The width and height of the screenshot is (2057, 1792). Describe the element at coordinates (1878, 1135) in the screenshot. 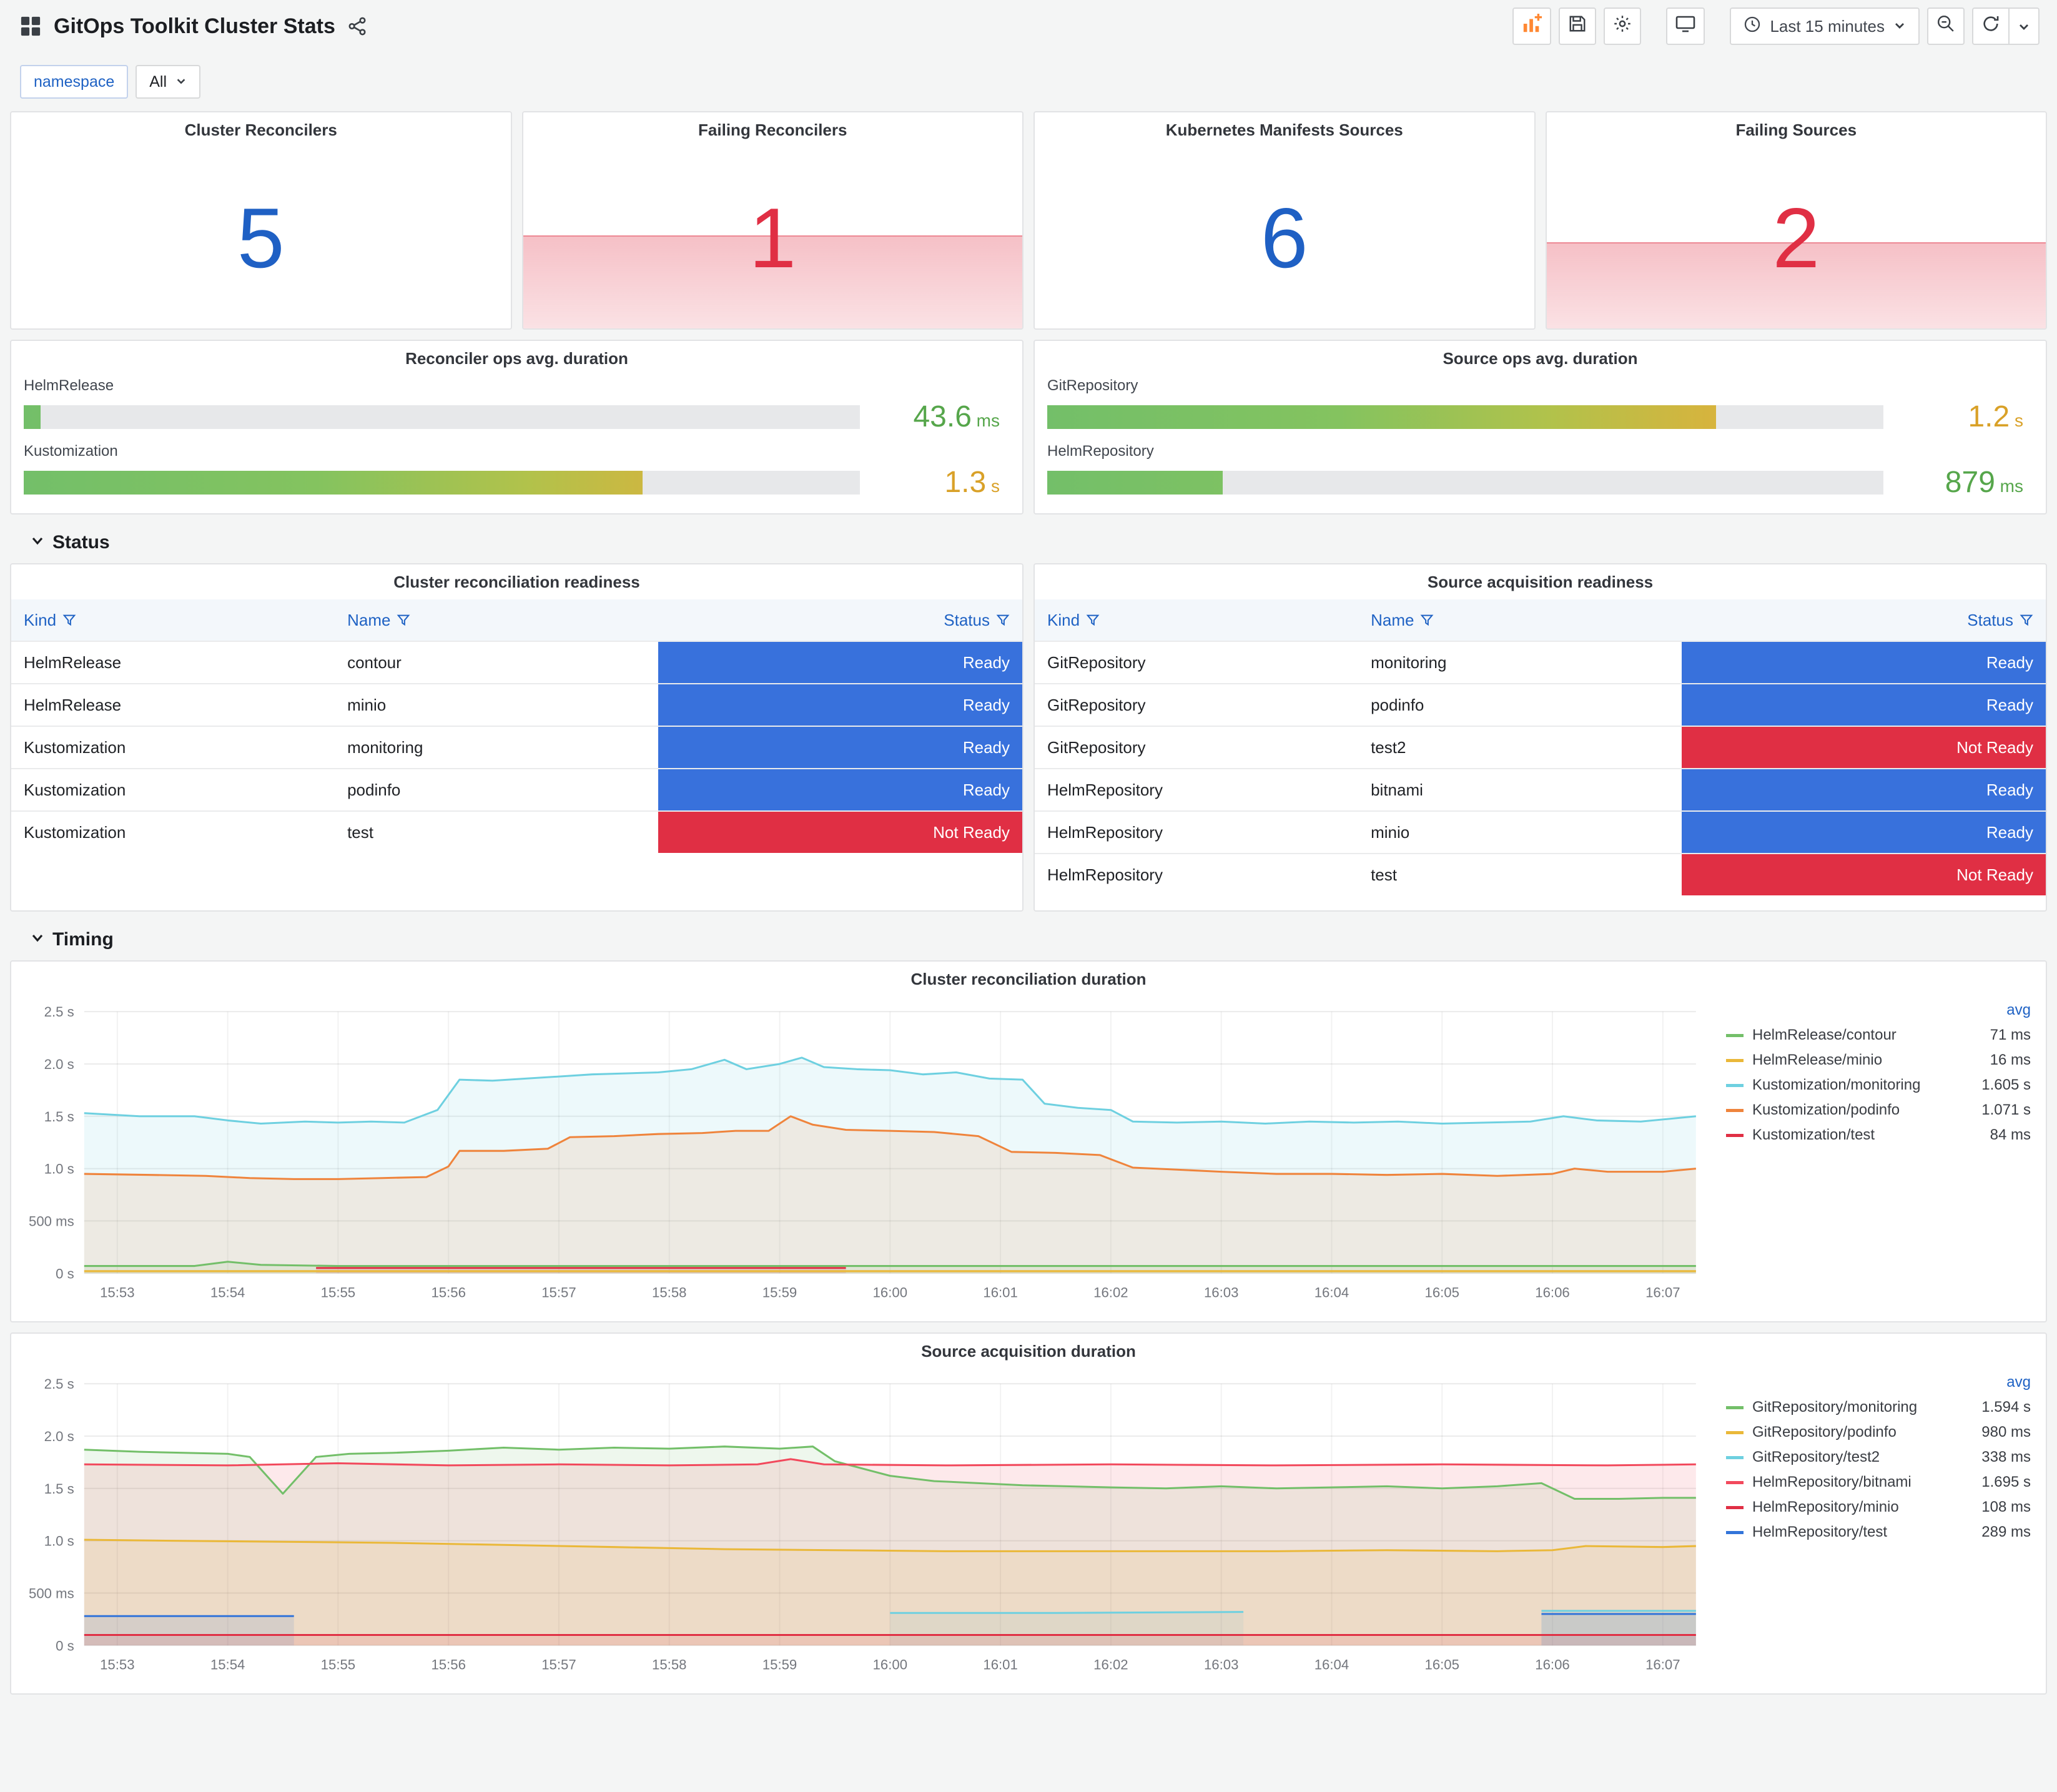

I see `legend-item-kustomization-test: Kustomization/test 84 ms` at that location.